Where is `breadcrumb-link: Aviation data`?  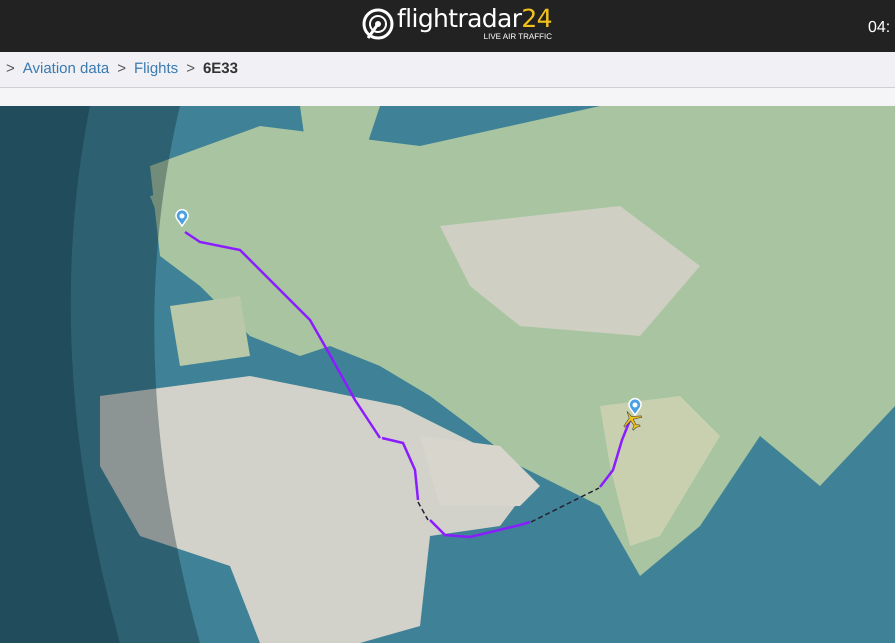
breadcrumb-link: Aviation data is located at coordinates (66, 69).